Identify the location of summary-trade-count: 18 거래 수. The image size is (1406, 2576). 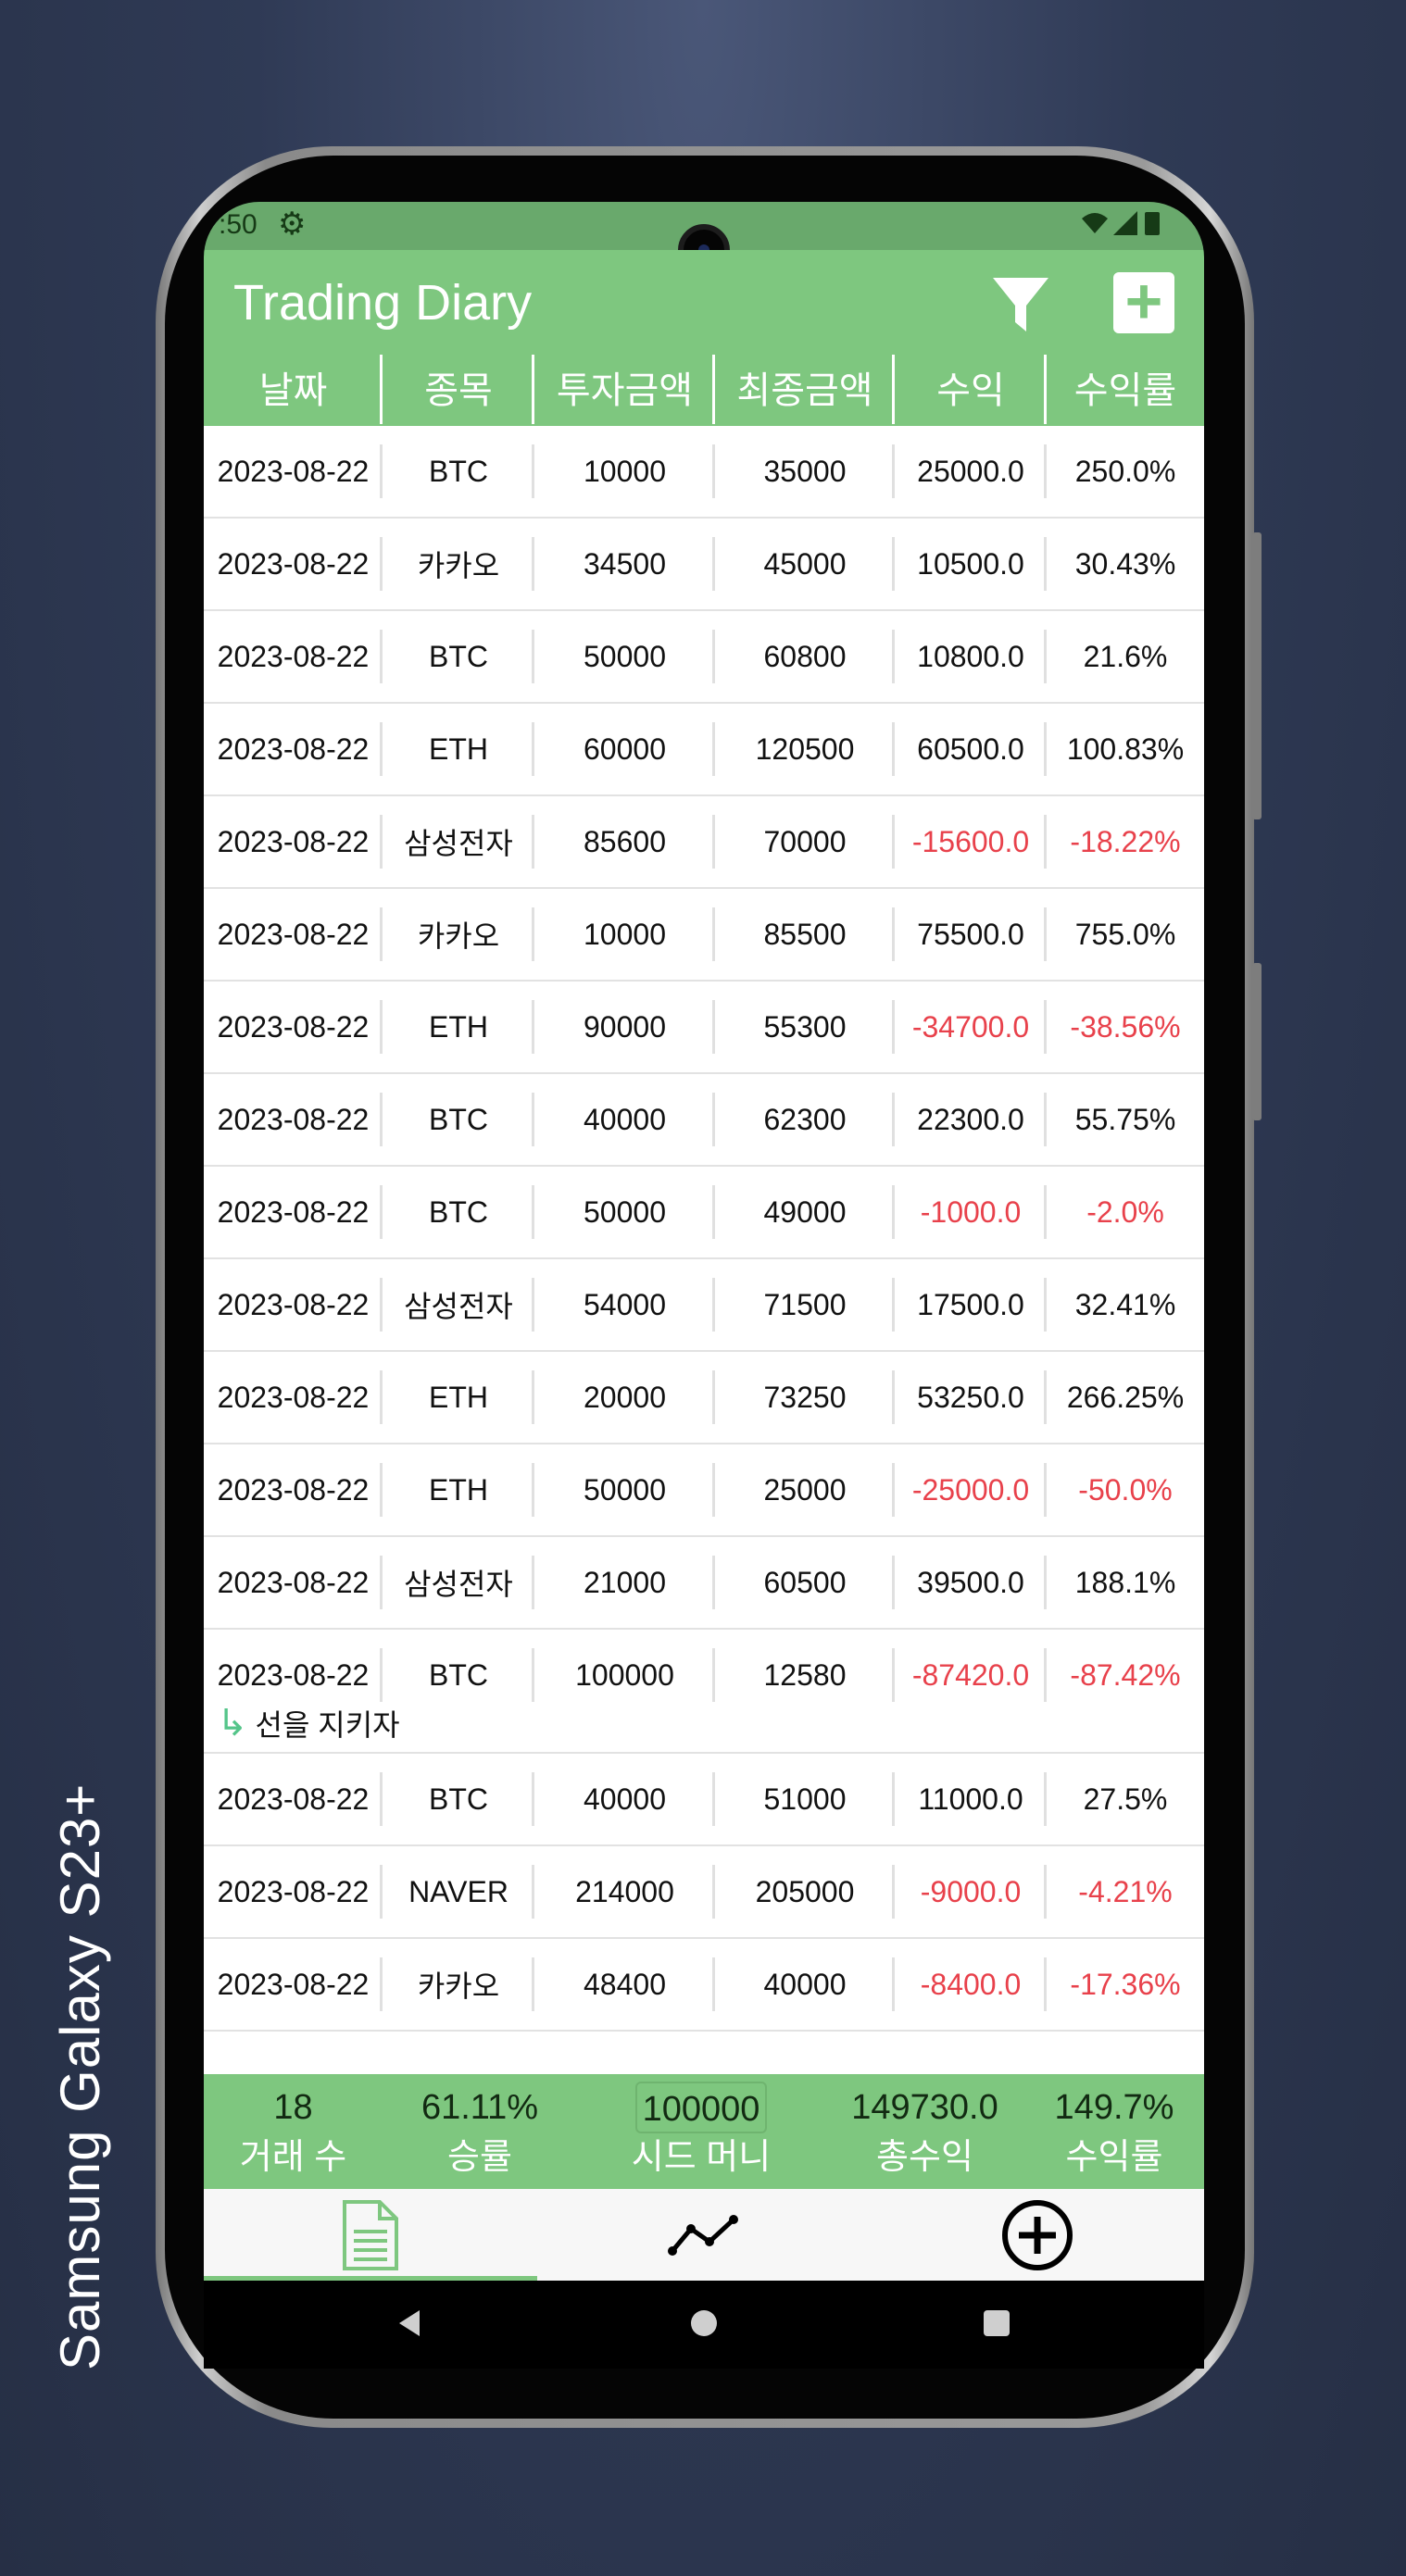
(293, 2131).